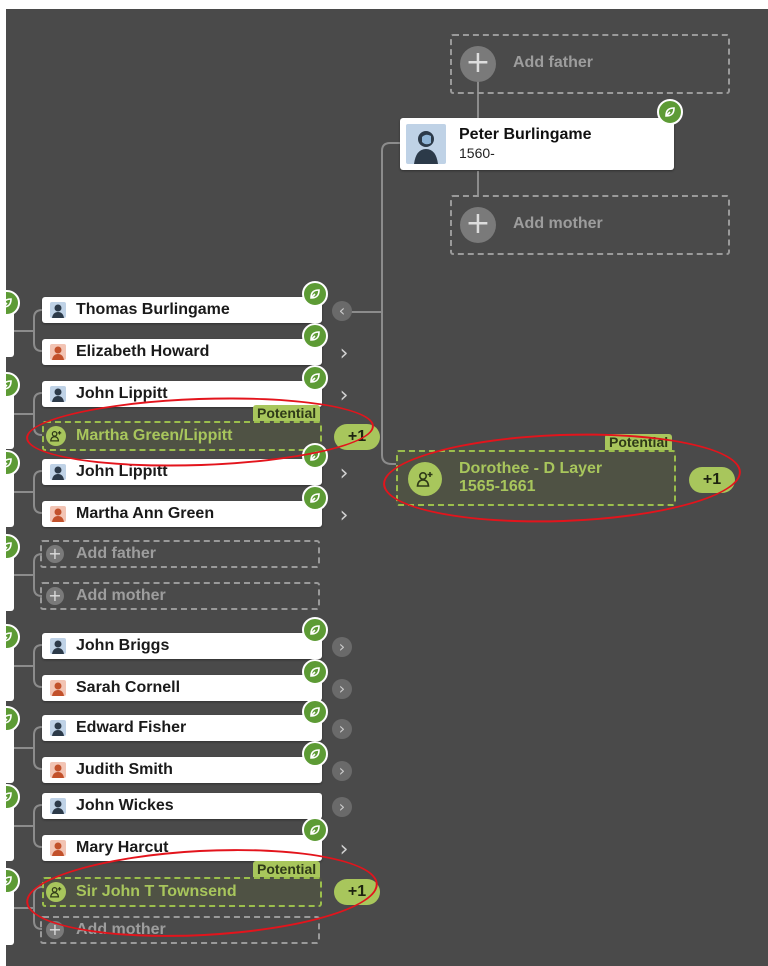 This screenshot has width=768, height=966. Describe the element at coordinates (145, 513) in the screenshot. I see `person-name: Martha Ann Green` at that location.